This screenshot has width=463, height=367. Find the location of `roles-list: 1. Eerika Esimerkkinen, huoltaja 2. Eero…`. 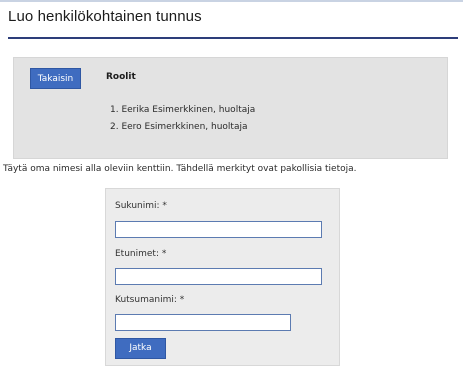

roles-list: 1. Eerika Esimerkkinen, huoltaja 2. Eero… is located at coordinates (182, 119).